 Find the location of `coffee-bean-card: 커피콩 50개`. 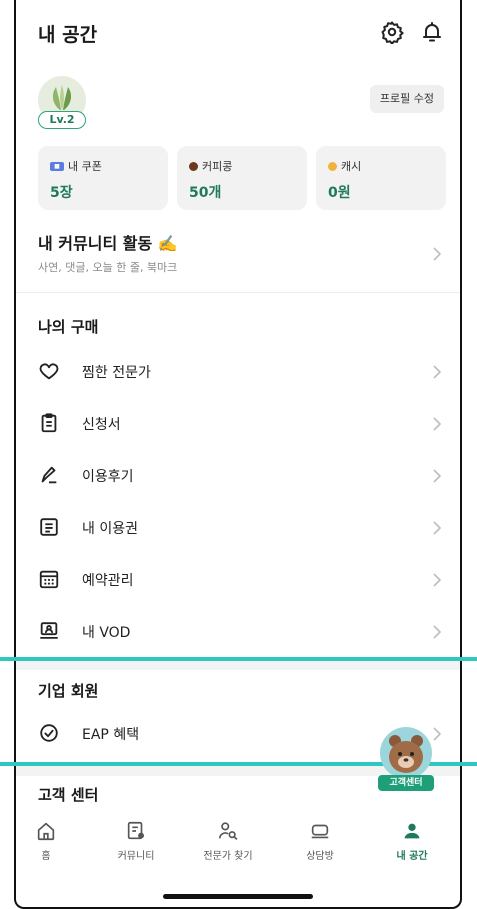

coffee-bean-card: 커피콩 50개 is located at coordinates (242, 178).